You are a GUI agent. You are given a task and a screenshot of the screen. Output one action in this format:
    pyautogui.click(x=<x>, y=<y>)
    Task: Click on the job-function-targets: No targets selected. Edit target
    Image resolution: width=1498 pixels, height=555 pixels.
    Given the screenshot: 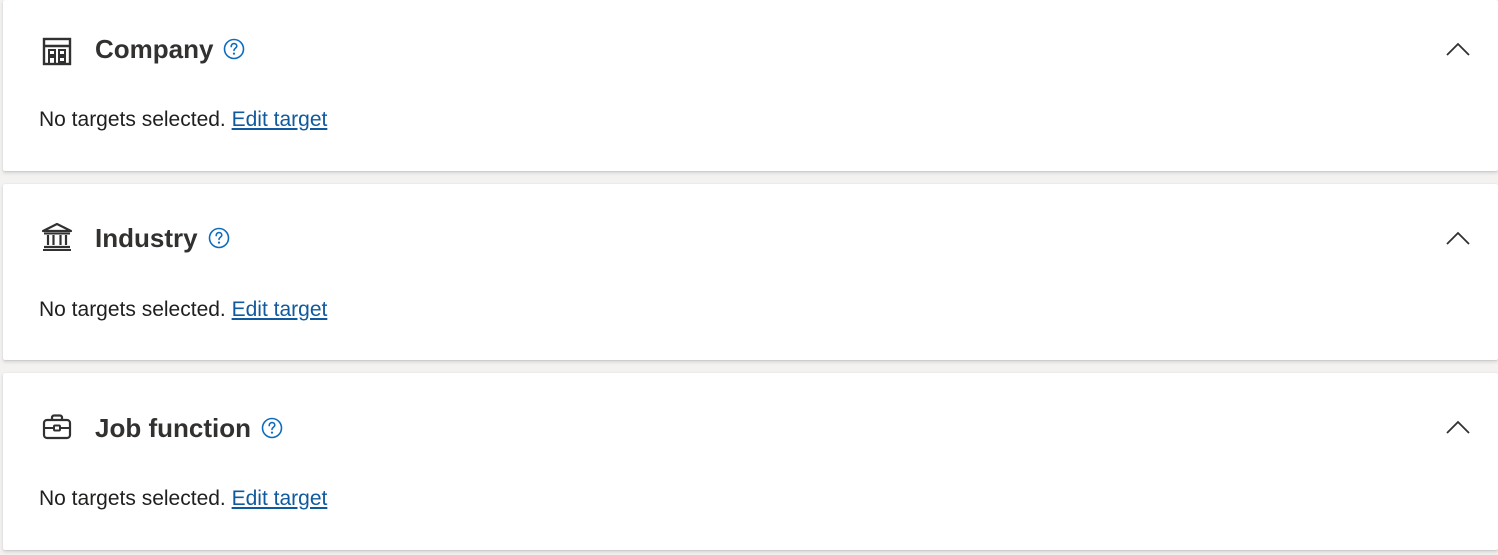 What is the action you would take?
    pyautogui.click(x=183, y=499)
    